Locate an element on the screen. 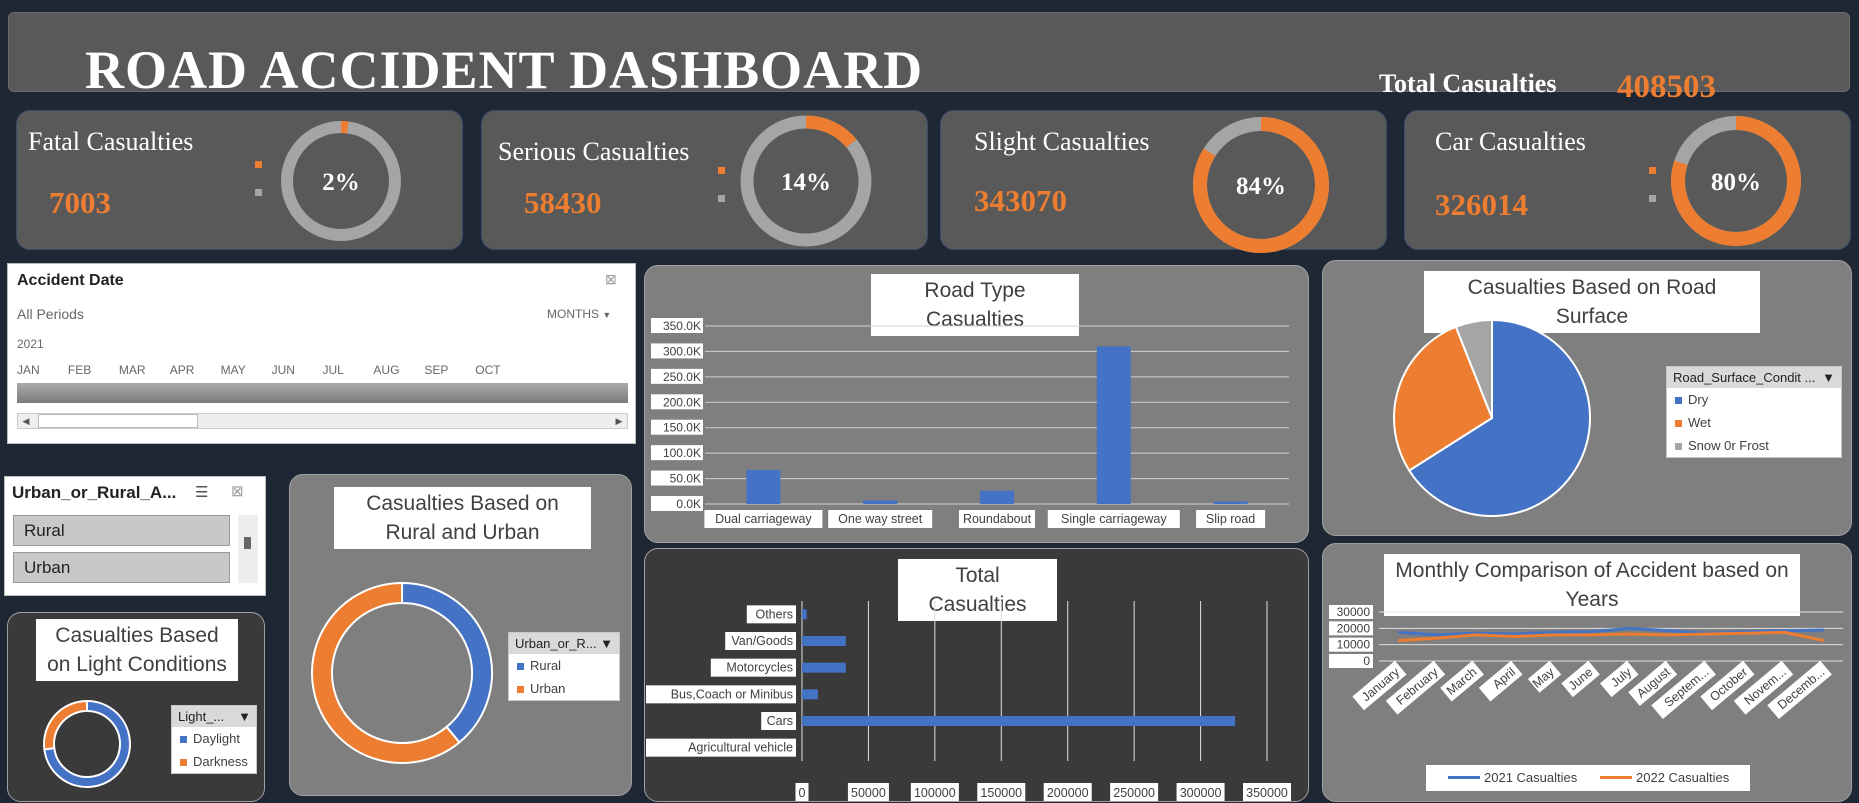 This screenshot has width=1859, height=803. timeline-month-label: AUG is located at coordinates (386, 370).